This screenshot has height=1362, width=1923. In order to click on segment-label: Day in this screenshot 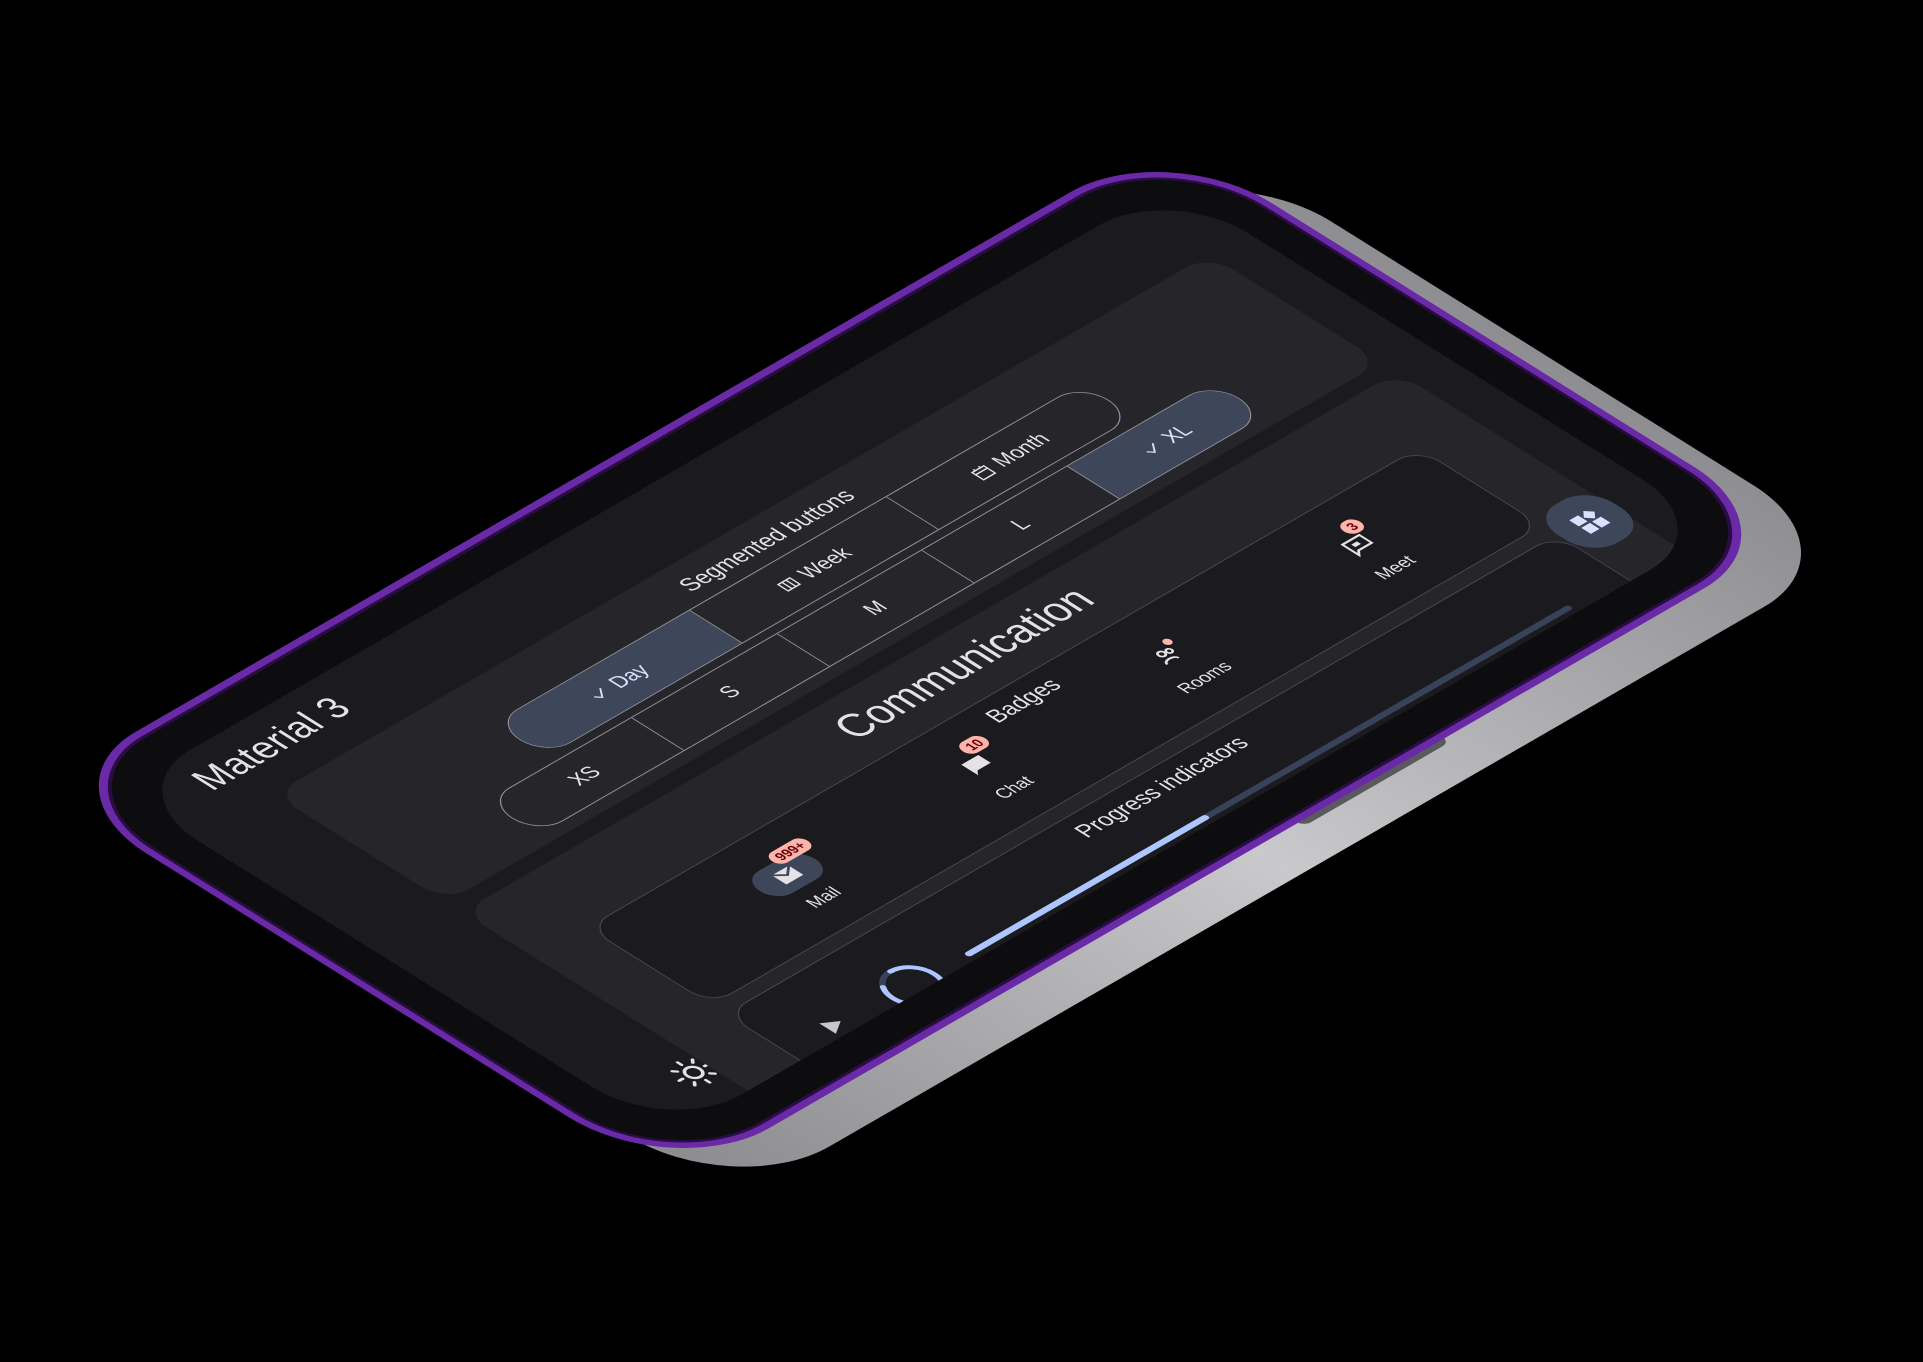, I will do `click(628, 676)`.